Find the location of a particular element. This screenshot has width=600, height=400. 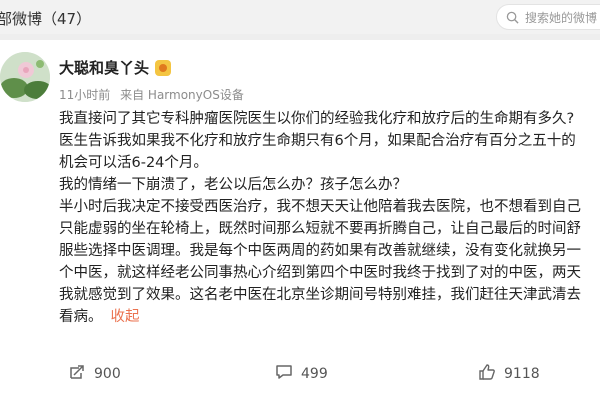

author-name: 大聪和臭丫头 is located at coordinates (115, 67).